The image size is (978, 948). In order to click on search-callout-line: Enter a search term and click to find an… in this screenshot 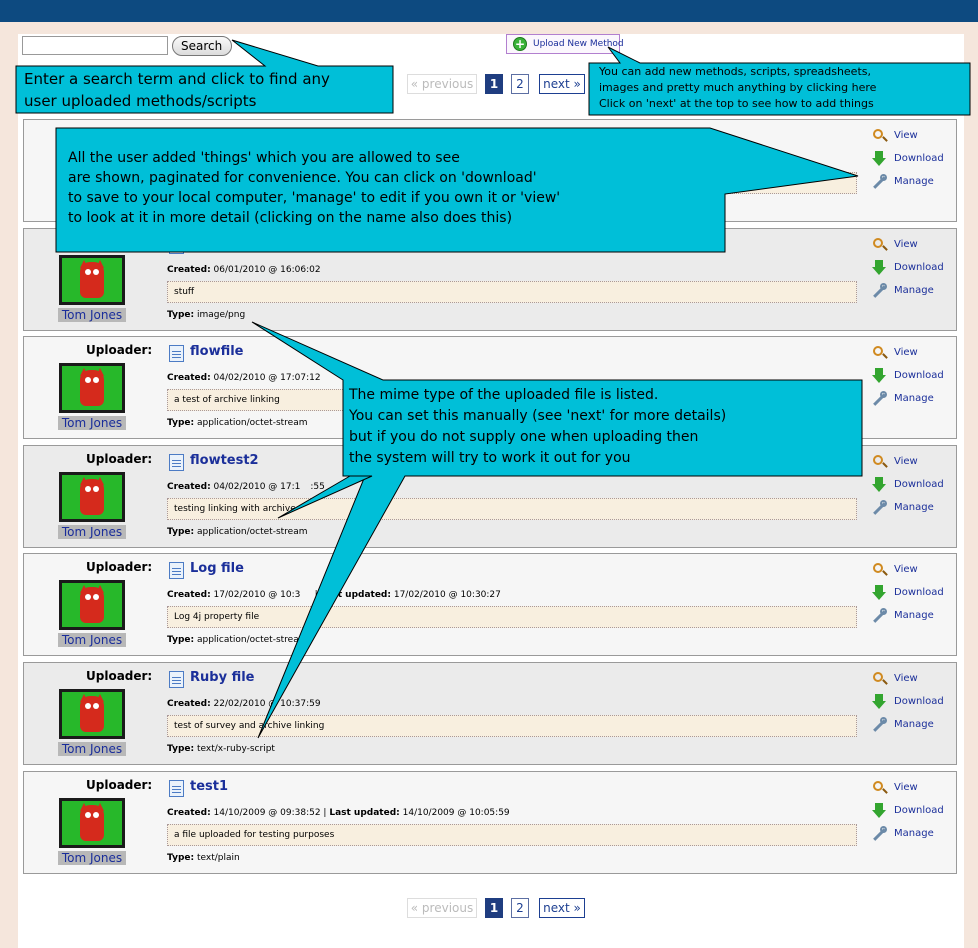, I will do `click(177, 79)`.